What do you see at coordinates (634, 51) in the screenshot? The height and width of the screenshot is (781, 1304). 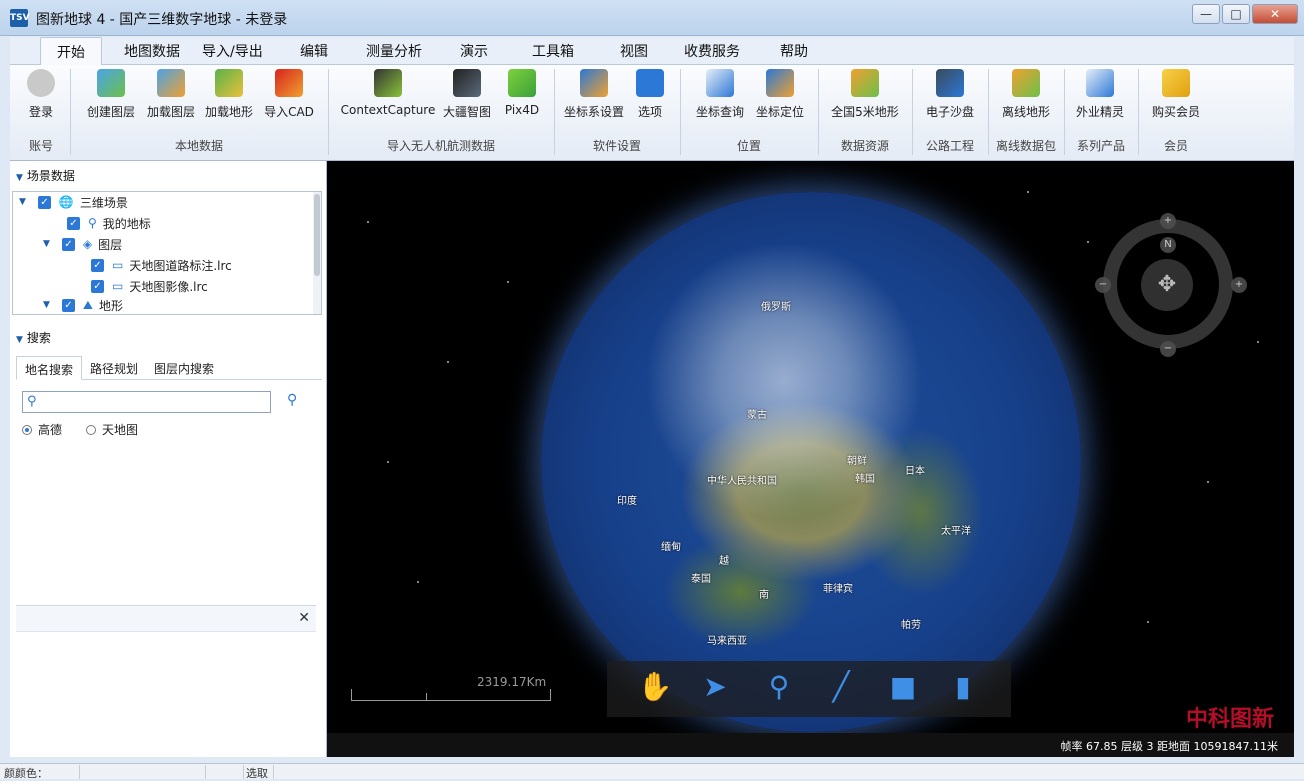 I see `tab-view: 视图` at bounding box center [634, 51].